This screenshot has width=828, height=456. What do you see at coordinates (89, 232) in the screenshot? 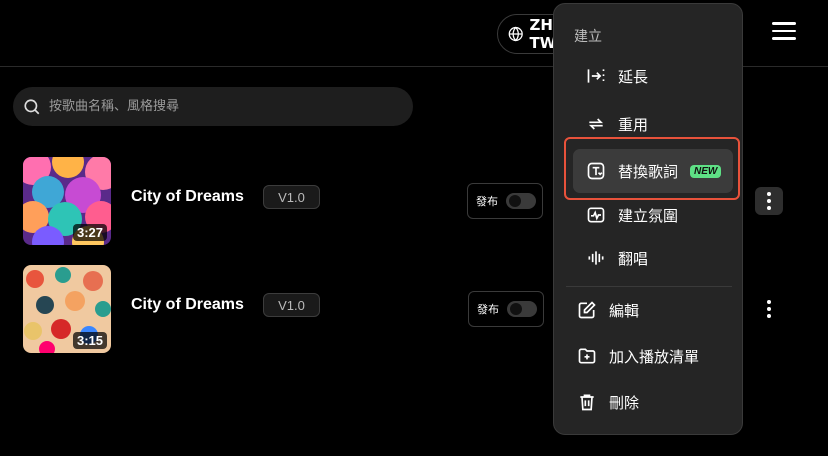
I see `song-duration: 3:27` at bounding box center [89, 232].